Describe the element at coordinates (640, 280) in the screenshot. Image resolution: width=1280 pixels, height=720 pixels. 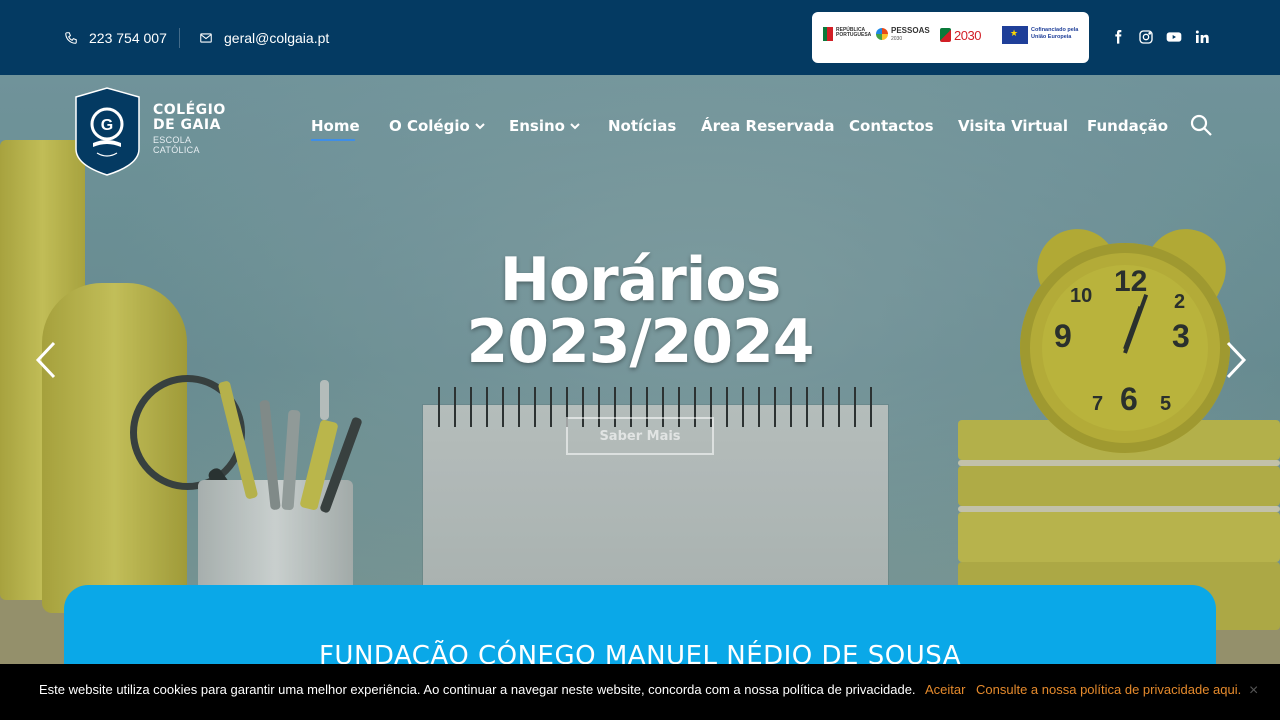
I see `slide-title-line-1: Horários` at that location.